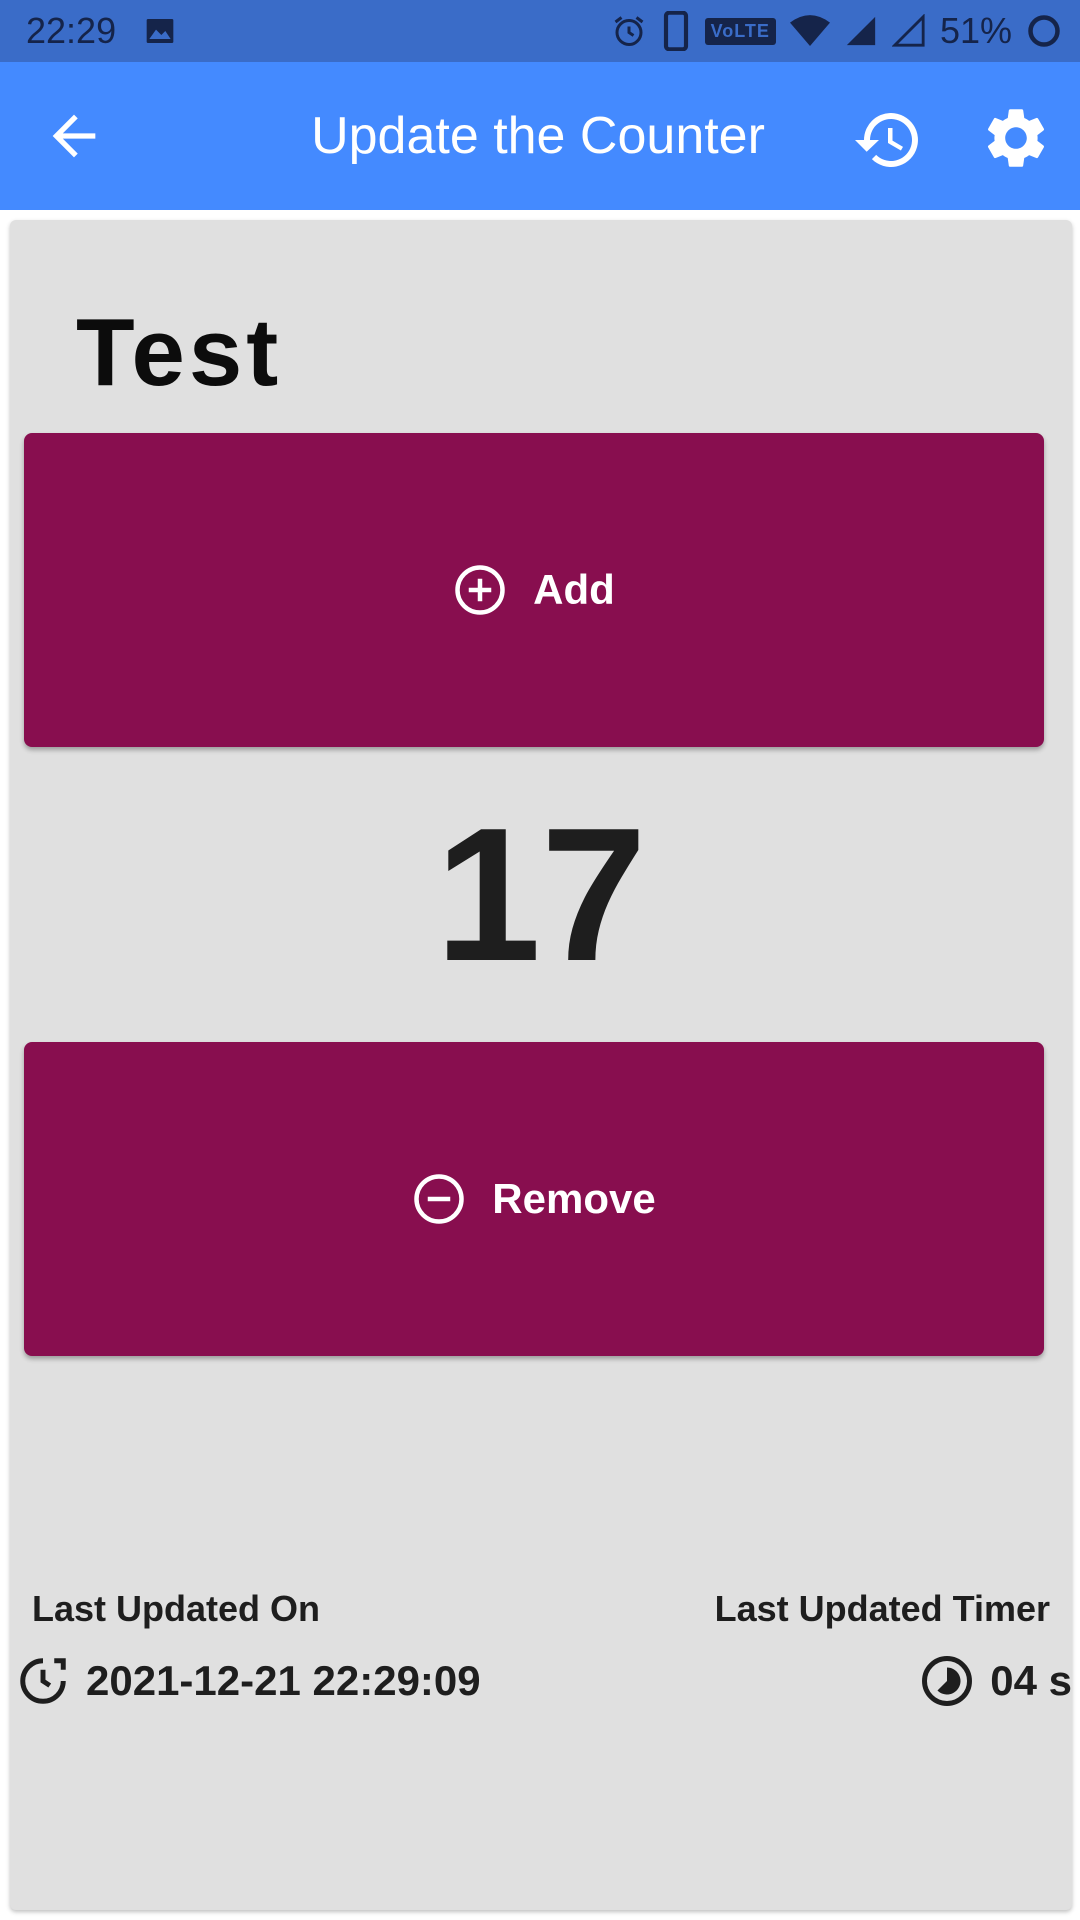 This screenshot has width=1080, height=1920. Describe the element at coordinates (540, 31) in the screenshot. I see `status-bar: 22:29 VoLTE 51%` at that location.